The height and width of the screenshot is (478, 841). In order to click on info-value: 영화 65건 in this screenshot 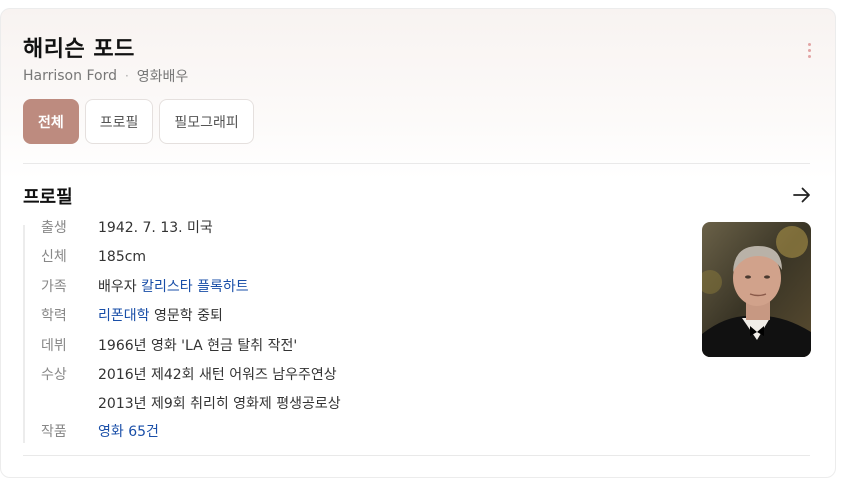, I will do `click(128, 432)`.